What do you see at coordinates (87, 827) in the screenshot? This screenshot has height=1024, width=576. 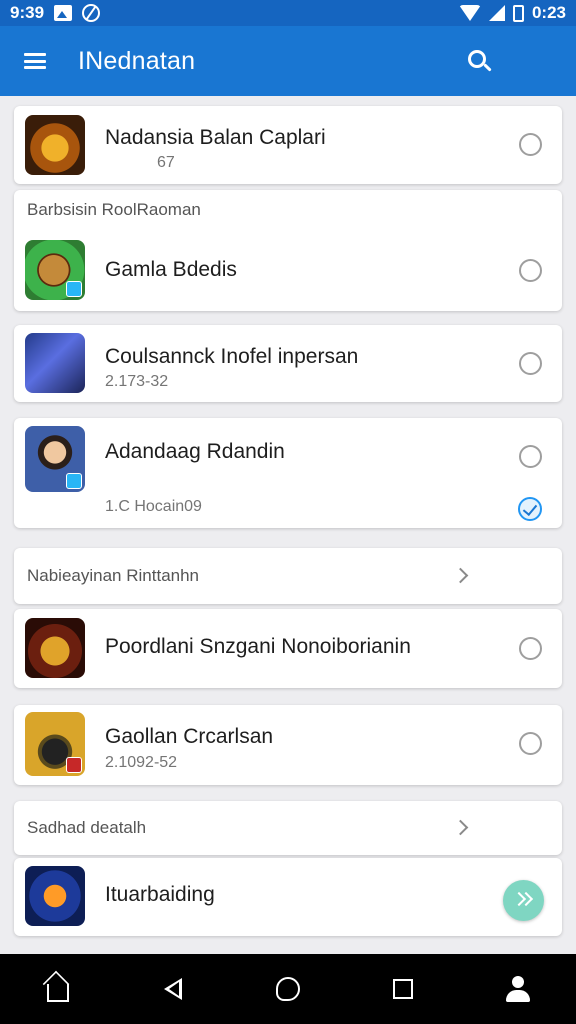 I see `section-label: Sadhad deatalh` at bounding box center [87, 827].